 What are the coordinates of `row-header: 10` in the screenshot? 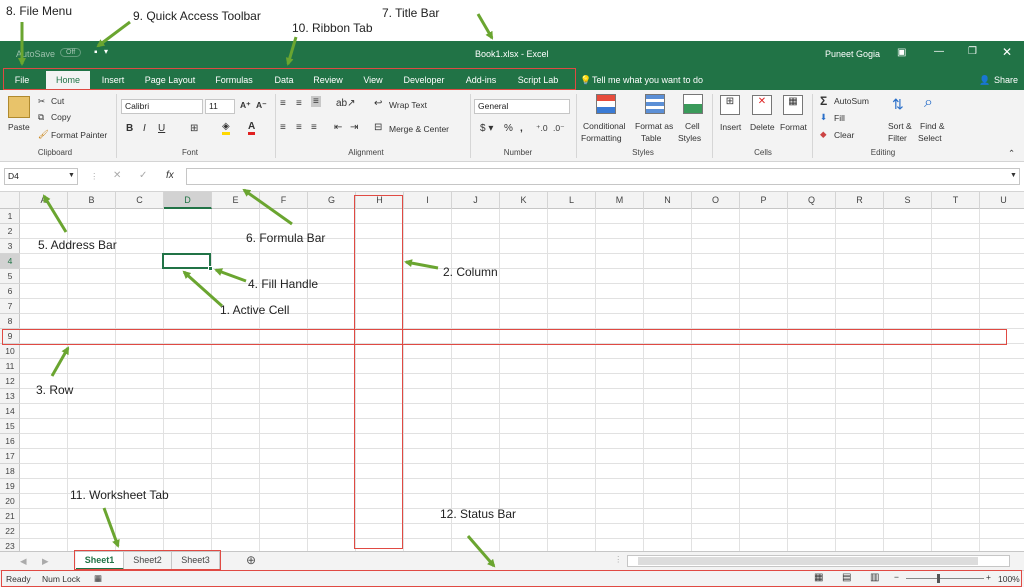 It's located at (10, 351).